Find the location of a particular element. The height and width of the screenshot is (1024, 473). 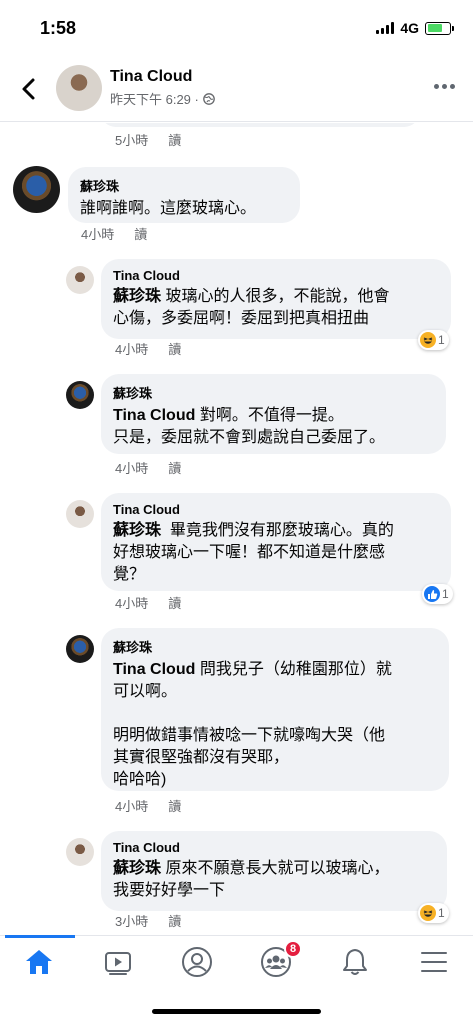

comment-meta: 5小時 讀 is located at coordinates (148, 139).